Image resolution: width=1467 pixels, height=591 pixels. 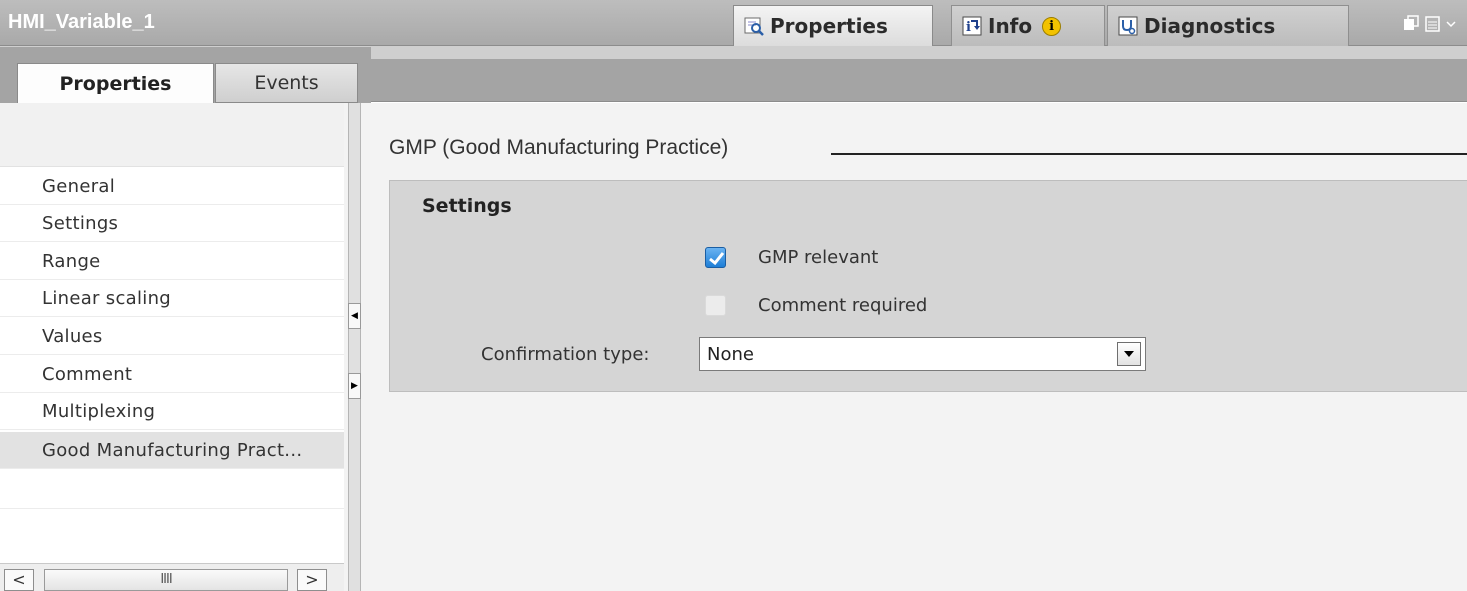 I want to click on tab-info: i Info i, so click(x=1028, y=25).